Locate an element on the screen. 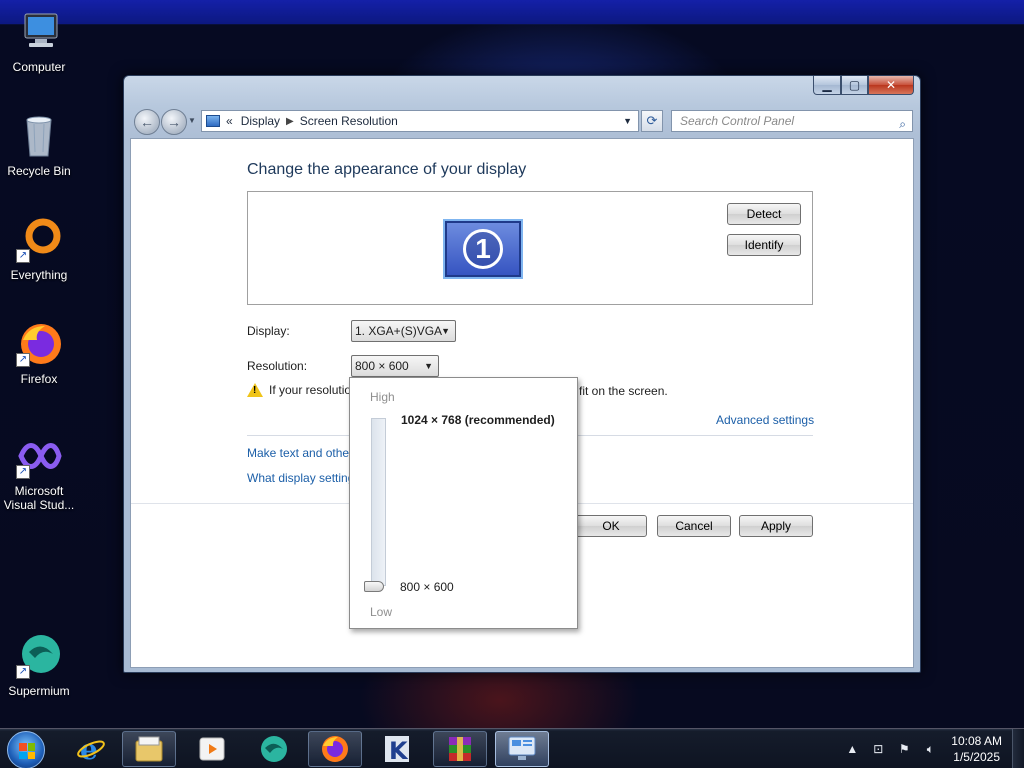 Image resolution: width=1024 pixels, height=768 pixels. internet-explorer-icon: e is located at coordinates (91, 749).